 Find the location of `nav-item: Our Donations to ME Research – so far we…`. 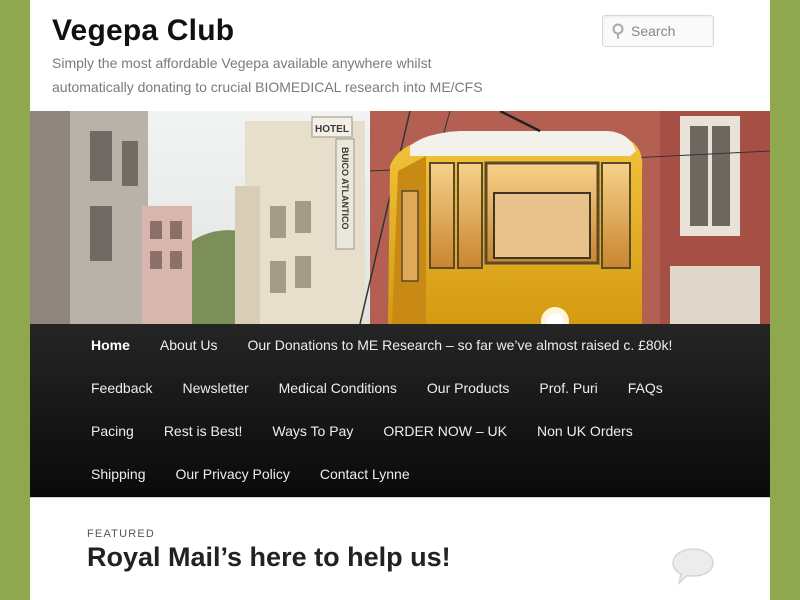

nav-item: Our Donations to ME Research – so far we… is located at coordinates (460, 345).